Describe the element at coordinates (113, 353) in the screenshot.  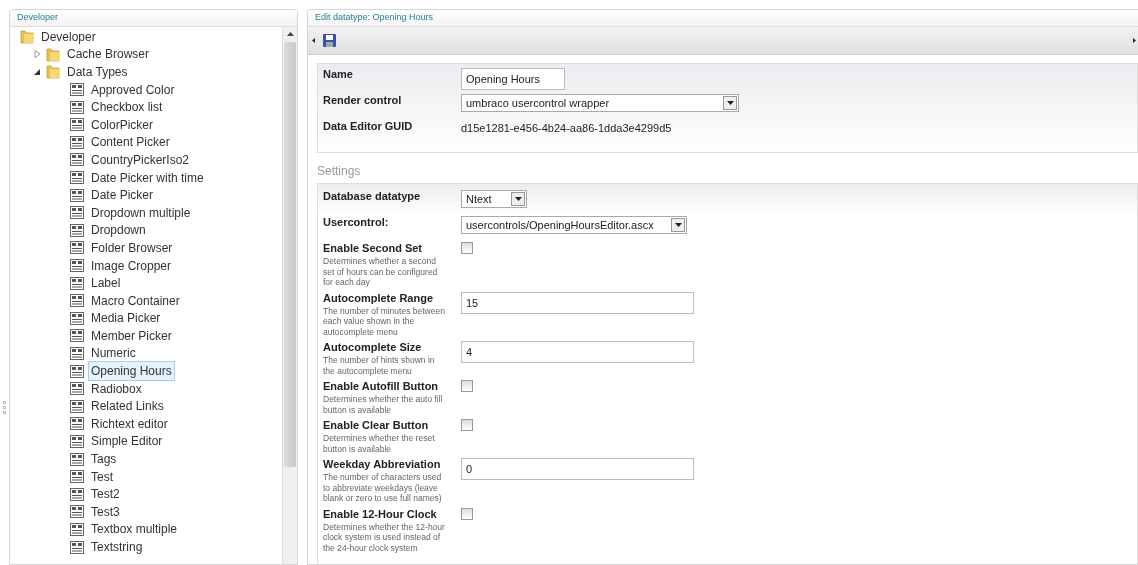
I see `tree-item: Numeric` at that location.